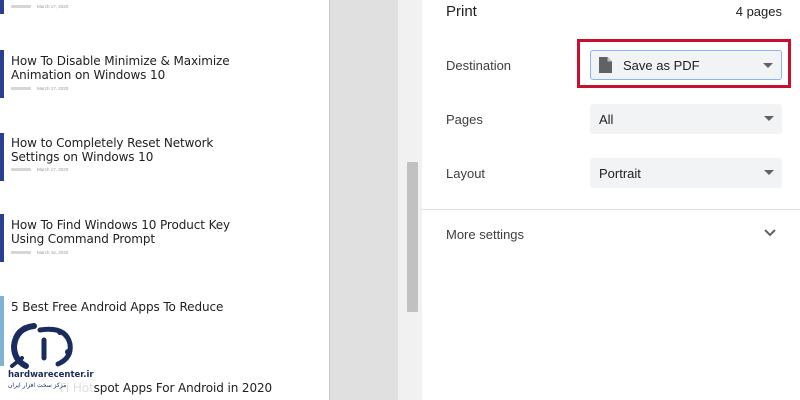  I want to click on highlight-box, so click(684, 63).